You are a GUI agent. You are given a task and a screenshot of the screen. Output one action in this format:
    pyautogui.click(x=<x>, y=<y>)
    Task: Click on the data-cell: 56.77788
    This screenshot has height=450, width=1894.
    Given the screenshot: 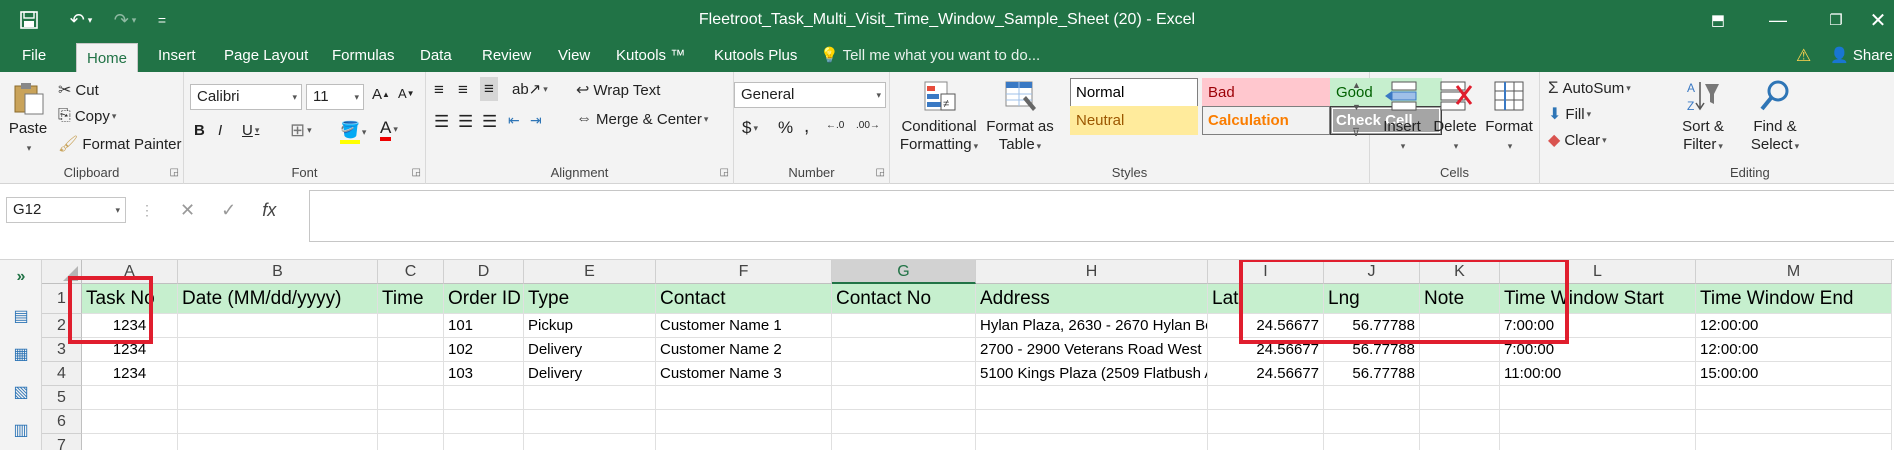 What is the action you would take?
    pyautogui.click(x=1372, y=374)
    